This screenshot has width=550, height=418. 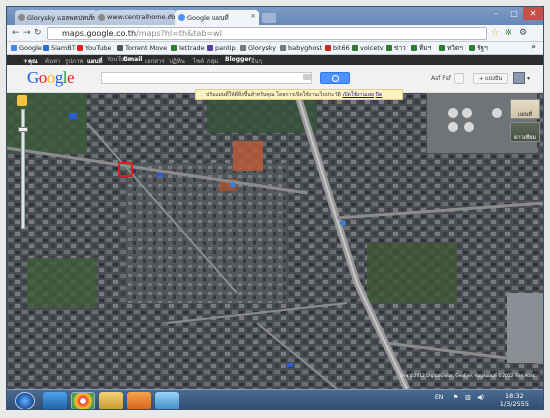 I want to click on notifications-button, so click(x=459, y=78).